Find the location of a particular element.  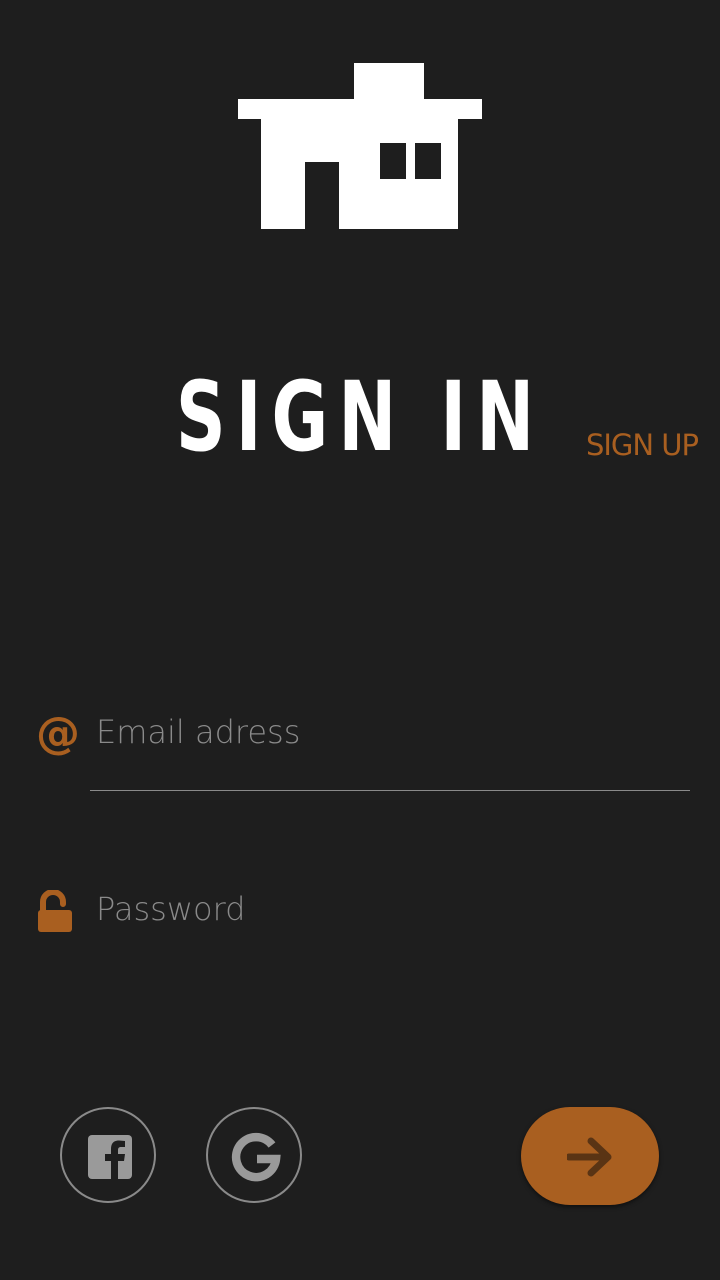

arrow-right-icon is located at coordinates (589, 1157).